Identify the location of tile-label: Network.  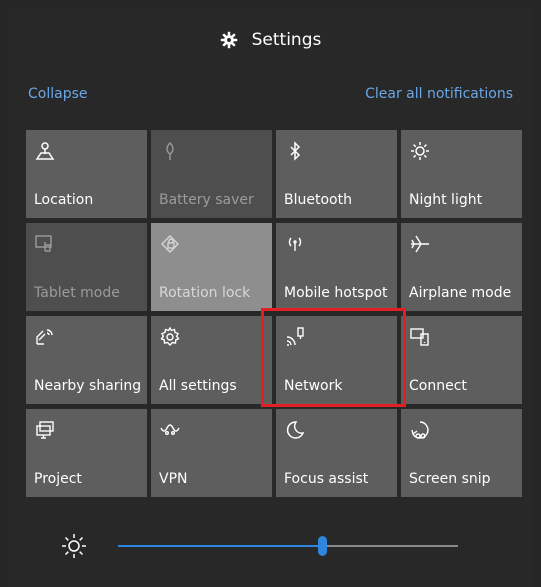
(313, 386).